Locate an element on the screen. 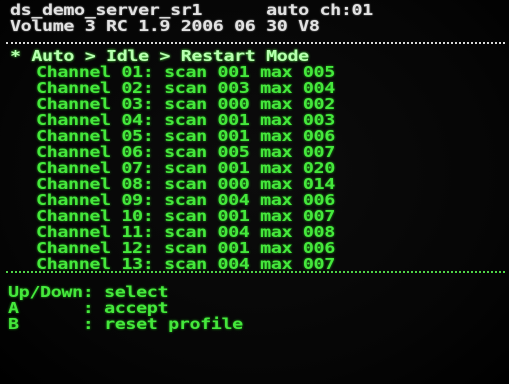 This screenshot has height=384, width=509. help-key: B : is located at coordinates (51, 325).